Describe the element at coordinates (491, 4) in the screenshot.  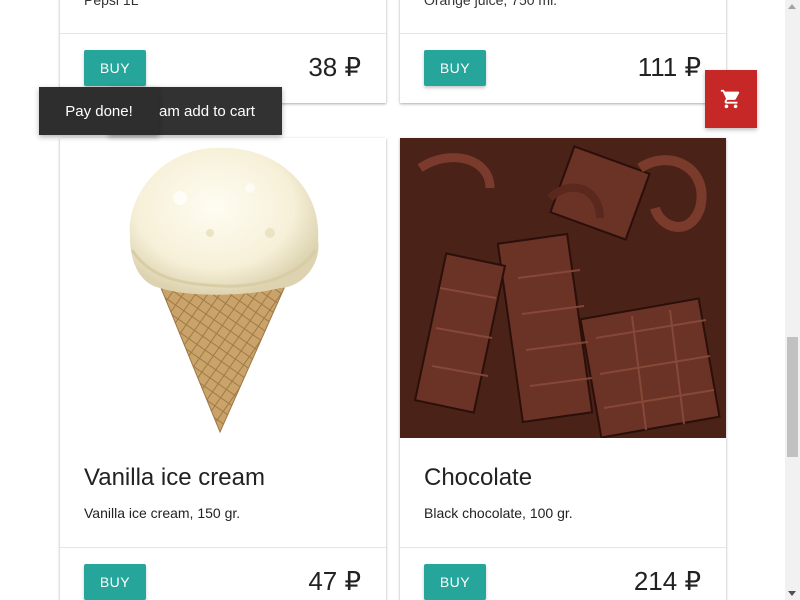
I see `product-description: Orange juice, 750 ml.` at that location.